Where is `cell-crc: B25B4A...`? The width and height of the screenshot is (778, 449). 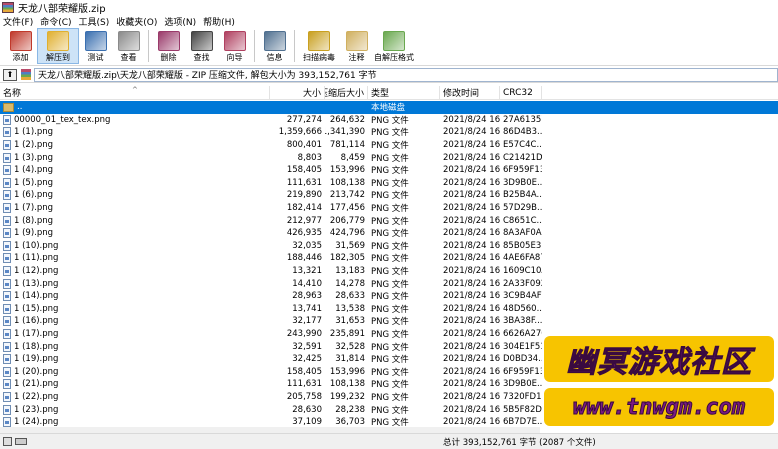 cell-crc: B25B4A... is located at coordinates (522, 195).